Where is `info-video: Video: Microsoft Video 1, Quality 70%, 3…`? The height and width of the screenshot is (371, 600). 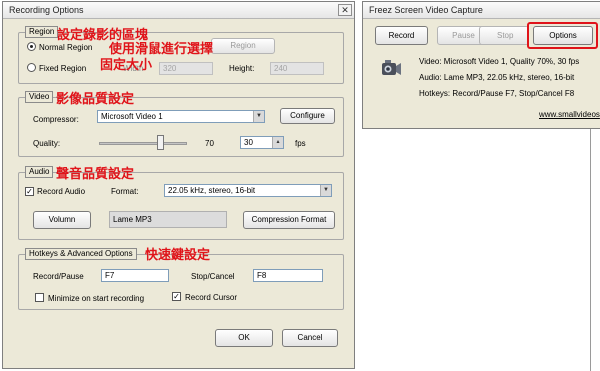 info-video: Video: Microsoft Video 1, Quality 70%, 3… is located at coordinates (499, 61).